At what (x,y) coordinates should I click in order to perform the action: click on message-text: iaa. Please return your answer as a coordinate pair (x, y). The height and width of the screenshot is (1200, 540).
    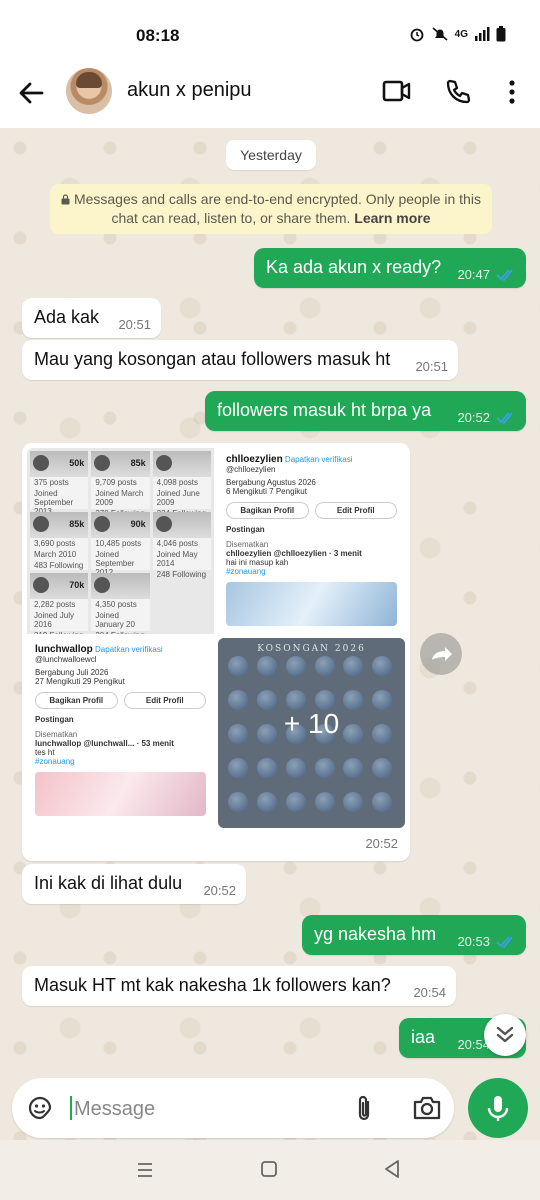
    Looking at the image, I should click on (423, 1037).